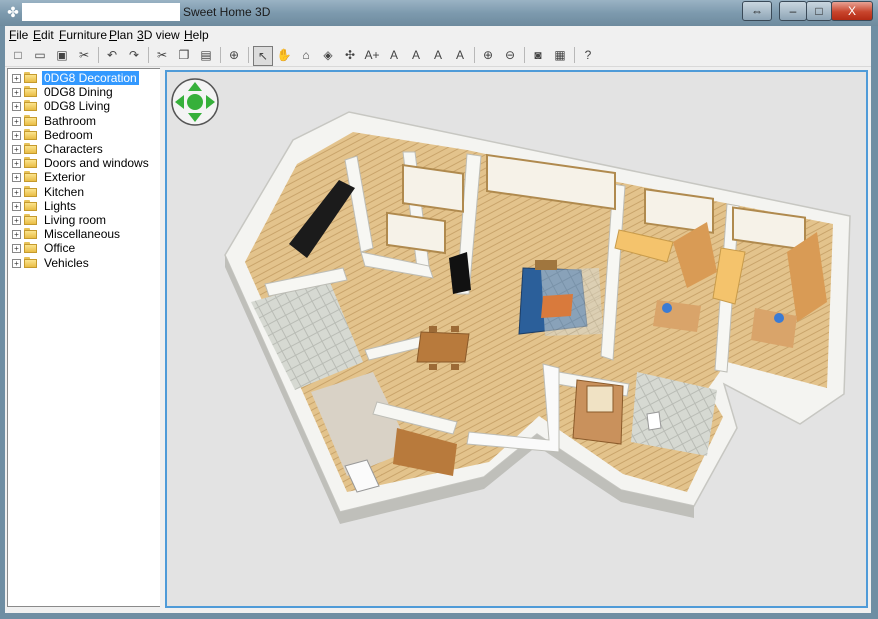  Describe the element at coordinates (439, 616) in the screenshot. I see `window-frame-bottom` at that location.